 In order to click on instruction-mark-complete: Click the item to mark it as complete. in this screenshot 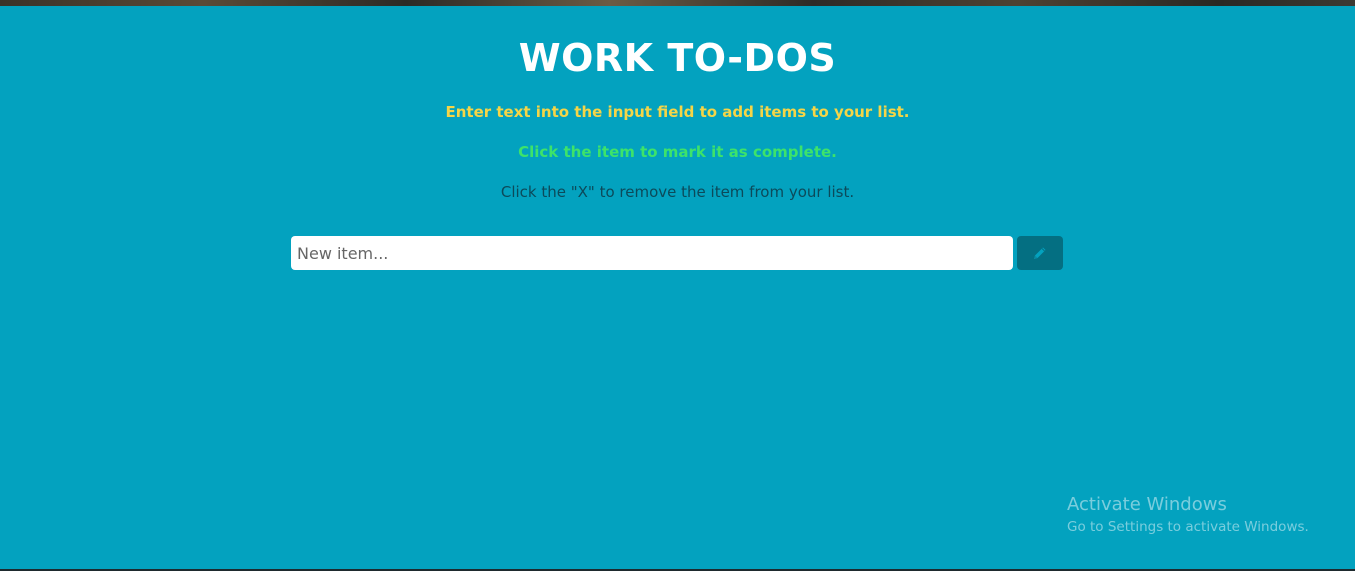, I will do `click(677, 152)`.